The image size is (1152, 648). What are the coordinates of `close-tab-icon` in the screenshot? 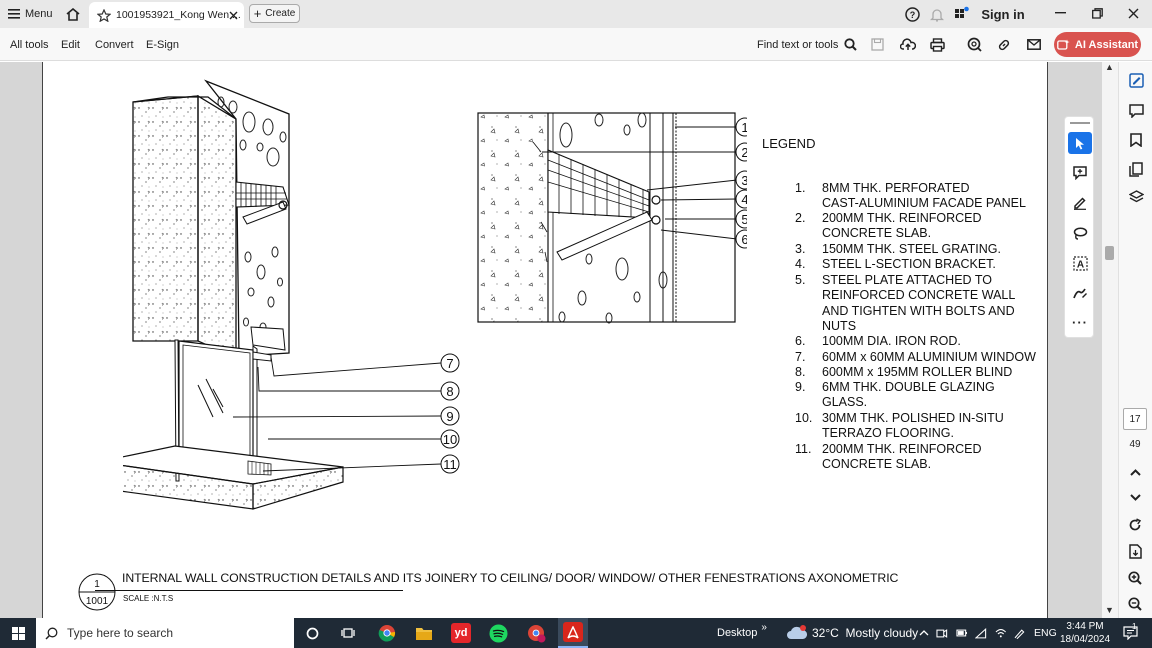 It's located at (233, 15).